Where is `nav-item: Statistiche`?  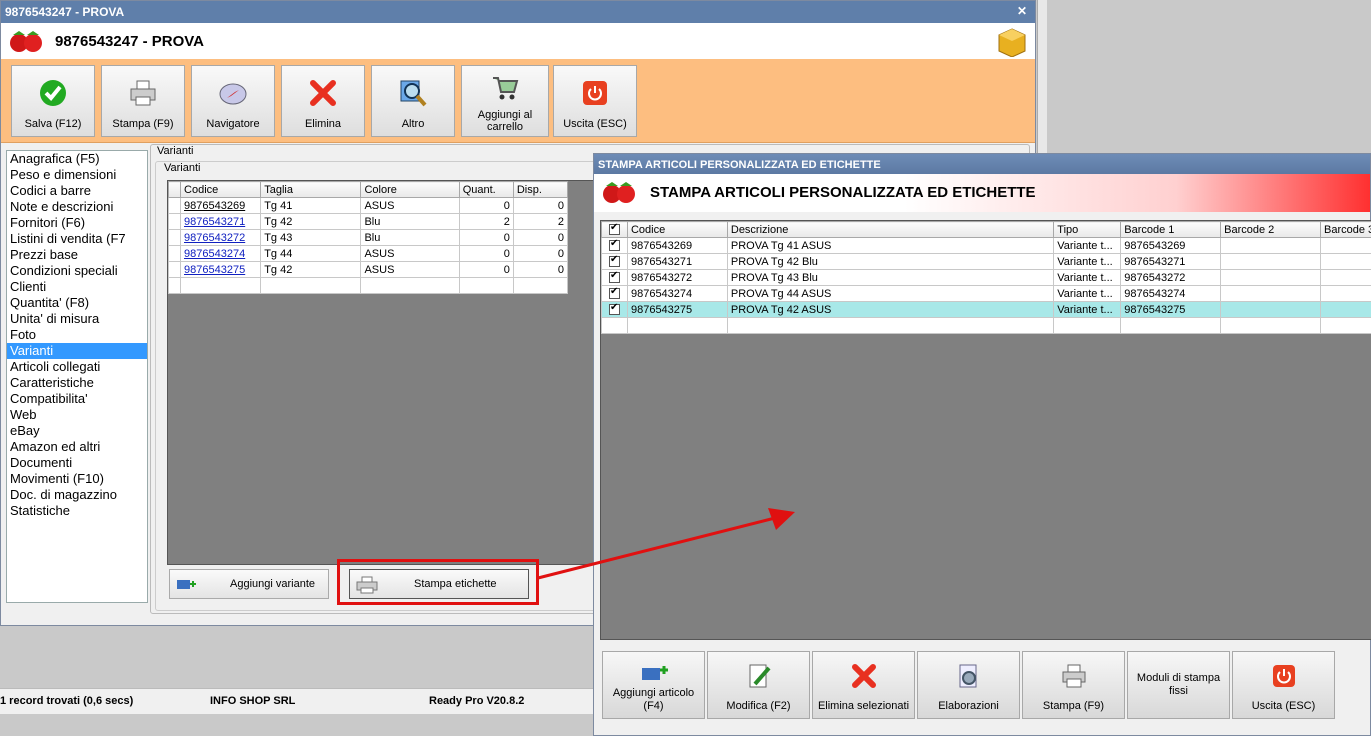
nav-item: Statistiche is located at coordinates (77, 511).